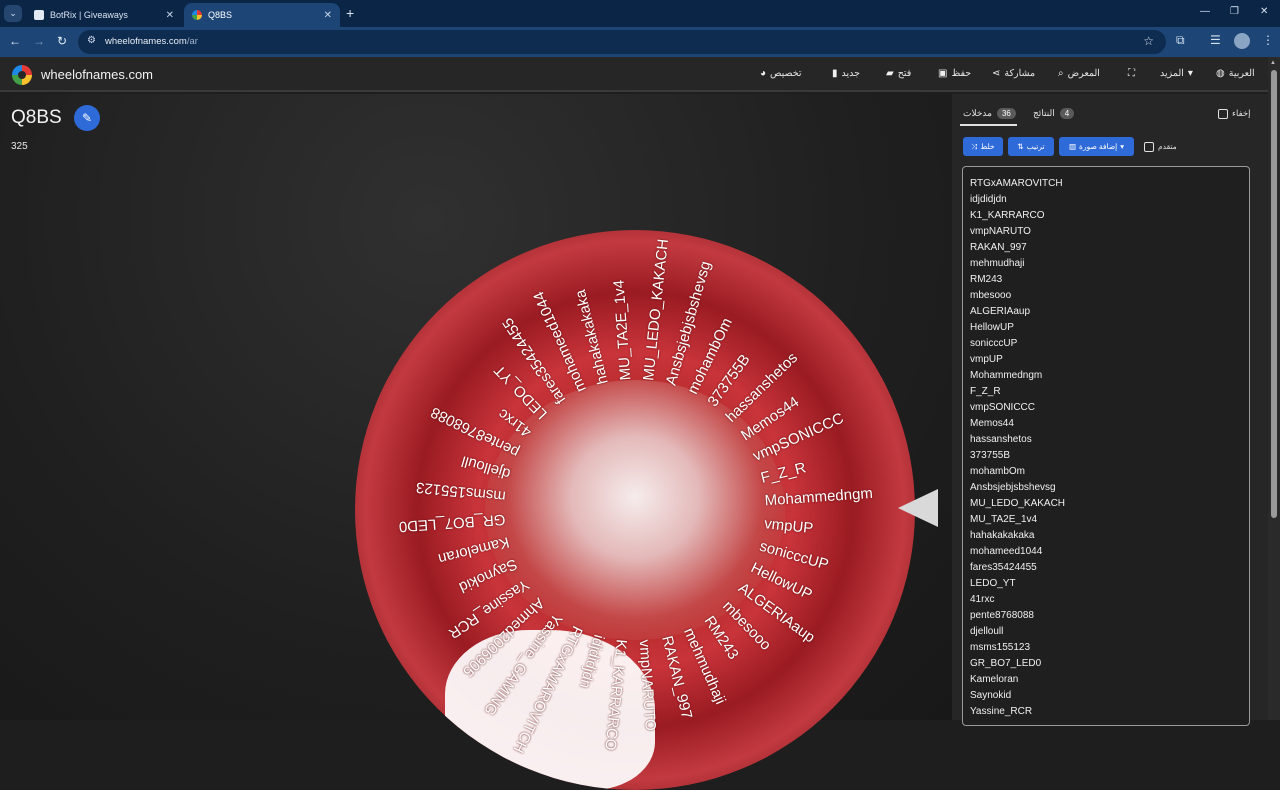 This screenshot has width=1280, height=790. Describe the element at coordinates (1001, 439) in the screenshot. I see `entry-line: hassanshetos` at that location.